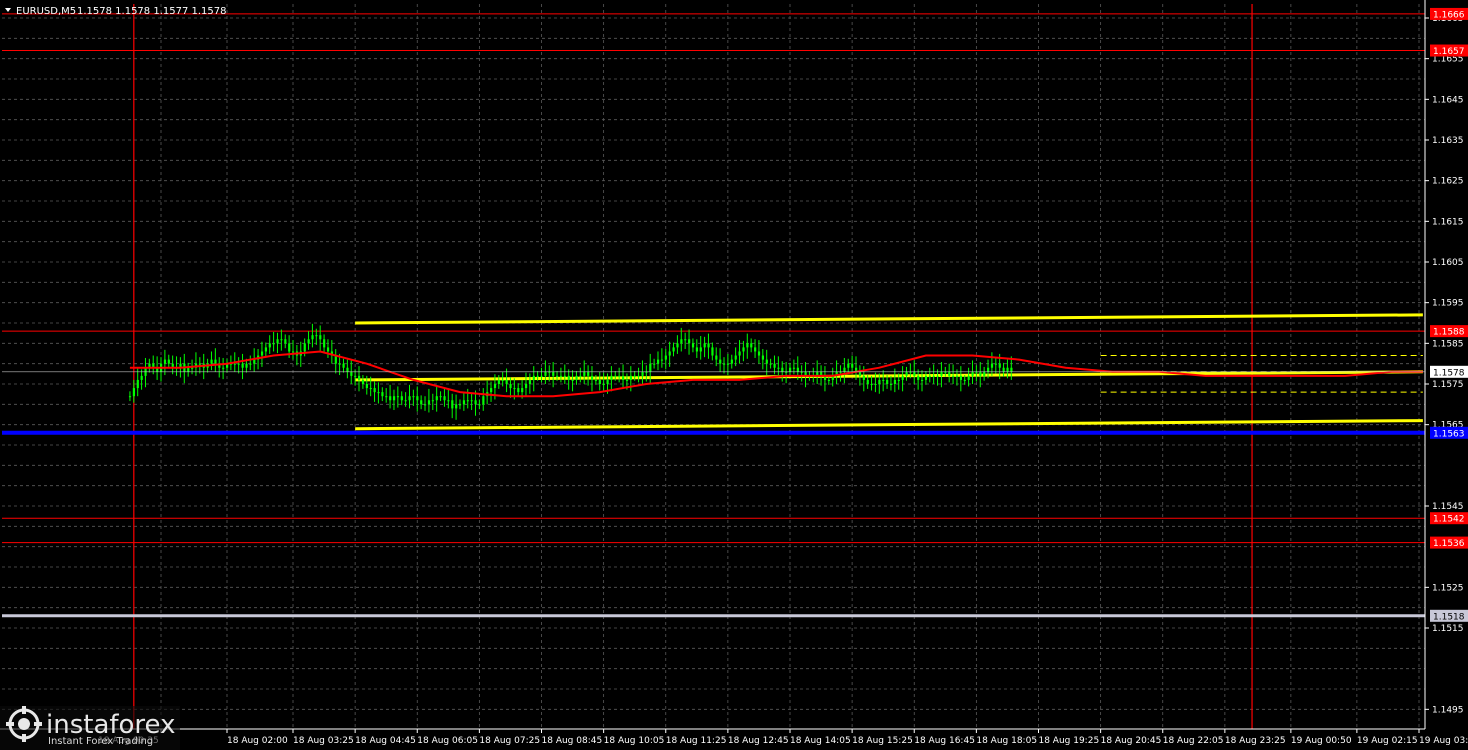  I want to click on time-tick-label: 18 Aug 12:45, so click(758, 741).